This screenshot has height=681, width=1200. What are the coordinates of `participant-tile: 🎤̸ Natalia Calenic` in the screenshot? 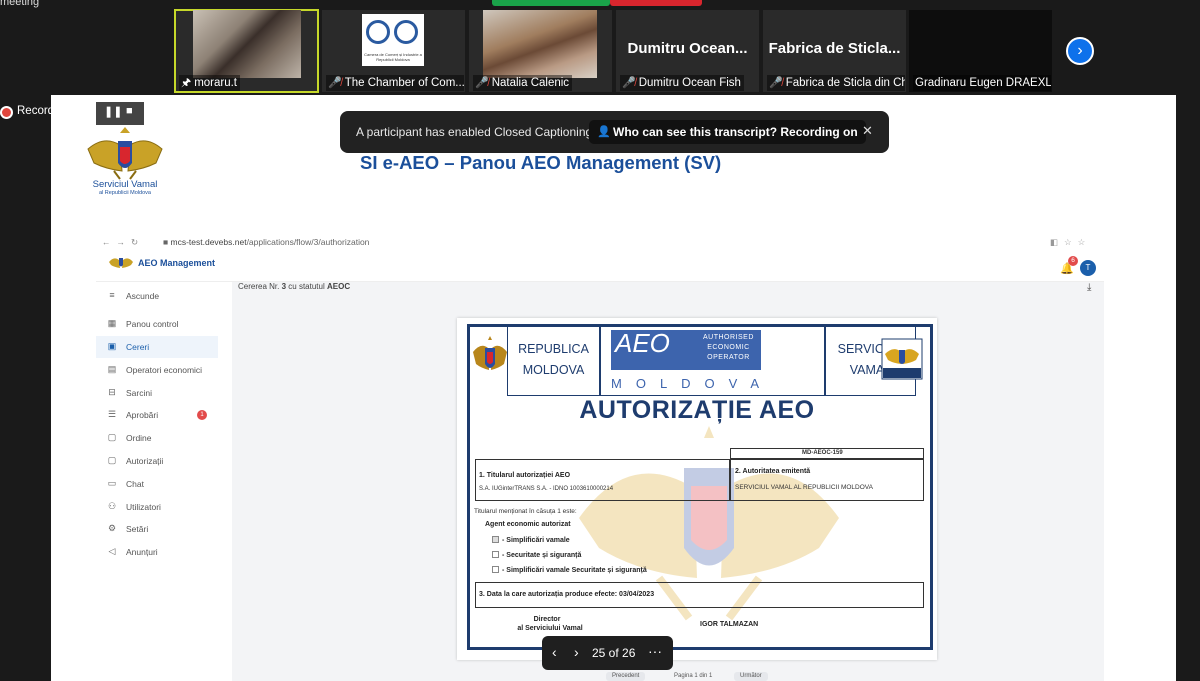 It's located at (540, 51).